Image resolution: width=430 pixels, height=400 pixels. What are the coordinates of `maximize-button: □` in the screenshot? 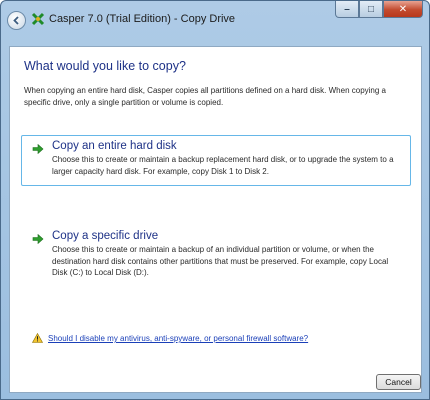 It's located at (371, 9).